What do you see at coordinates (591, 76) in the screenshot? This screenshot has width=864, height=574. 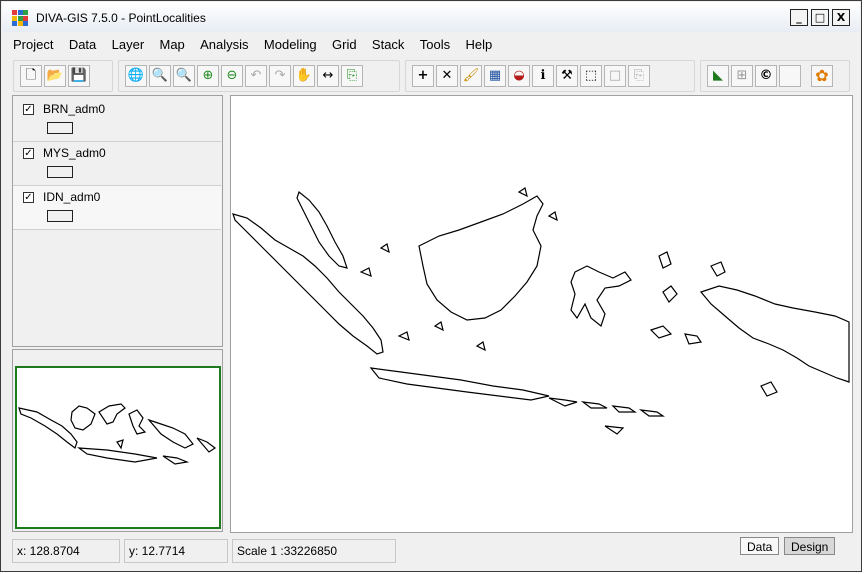 I see `select-icon: ⬚` at bounding box center [591, 76].